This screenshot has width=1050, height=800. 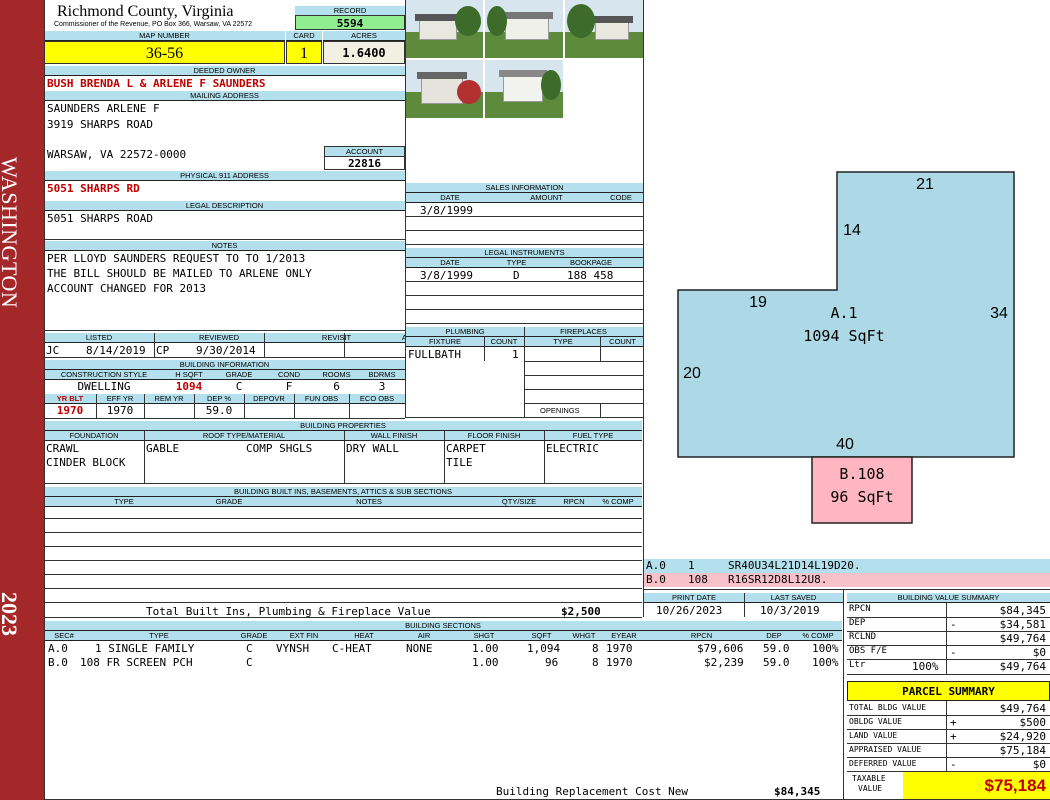 I want to click on parcel-summary-label: PARCEL SUMMARY, so click(x=948, y=691).